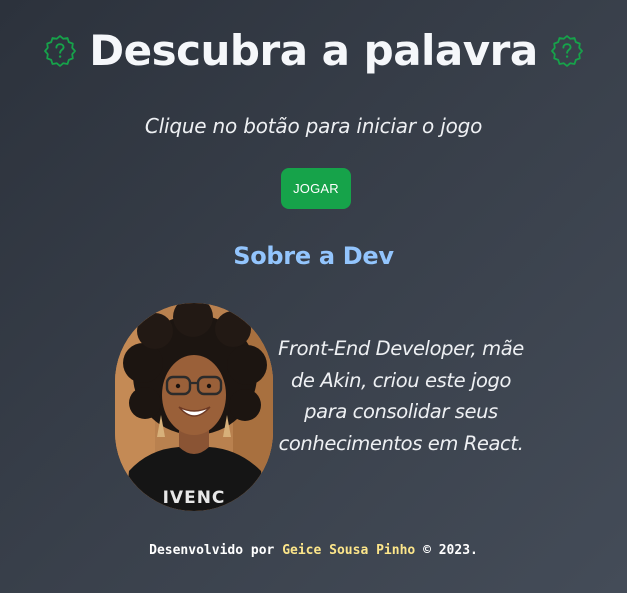 The width and height of the screenshot is (627, 593). Describe the element at coordinates (450, 550) in the screenshot. I see `footer-copyright: © 2023.` at that location.